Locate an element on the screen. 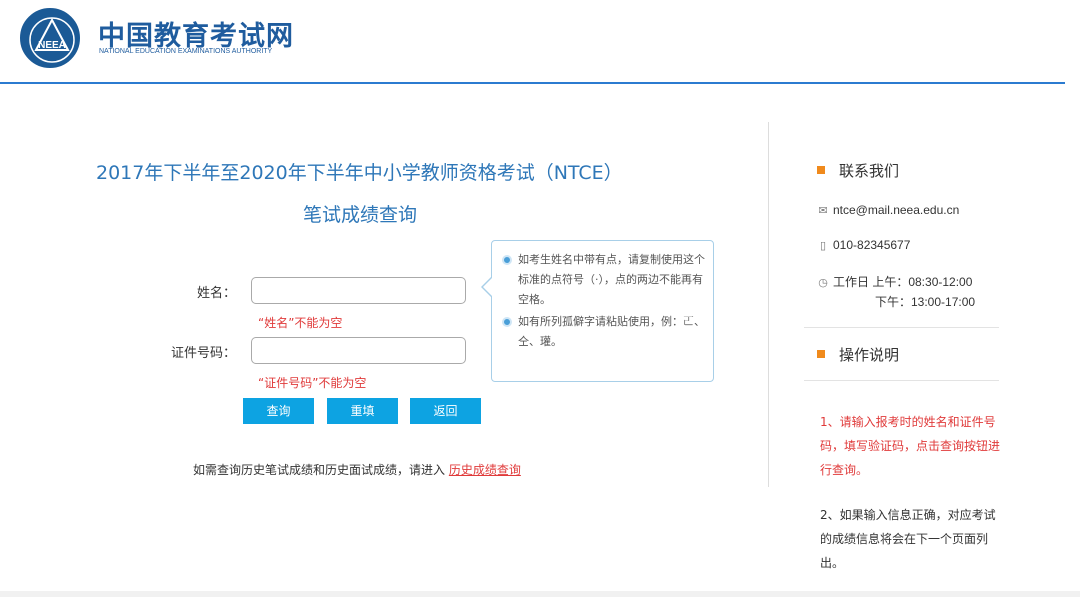 The width and height of the screenshot is (1080, 597). contact-phone: ▯ 010-82345677 is located at coordinates (863, 245).